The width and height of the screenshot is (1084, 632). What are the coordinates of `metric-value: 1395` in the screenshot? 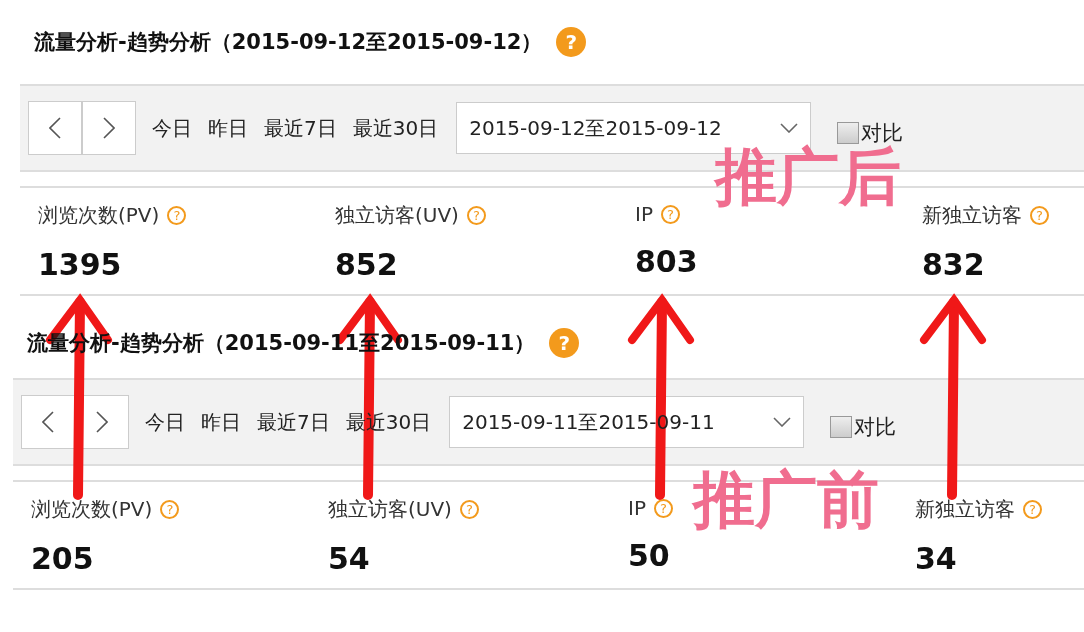 It's located at (80, 264).